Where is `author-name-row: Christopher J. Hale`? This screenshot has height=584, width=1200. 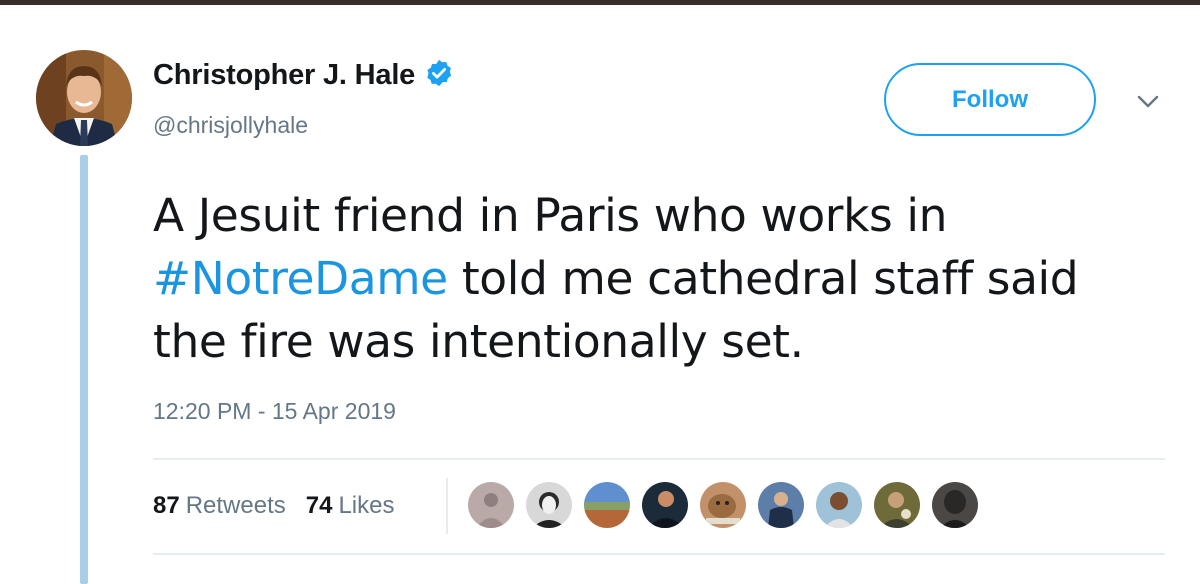 author-name-row: Christopher J. Hale is located at coordinates (303, 75).